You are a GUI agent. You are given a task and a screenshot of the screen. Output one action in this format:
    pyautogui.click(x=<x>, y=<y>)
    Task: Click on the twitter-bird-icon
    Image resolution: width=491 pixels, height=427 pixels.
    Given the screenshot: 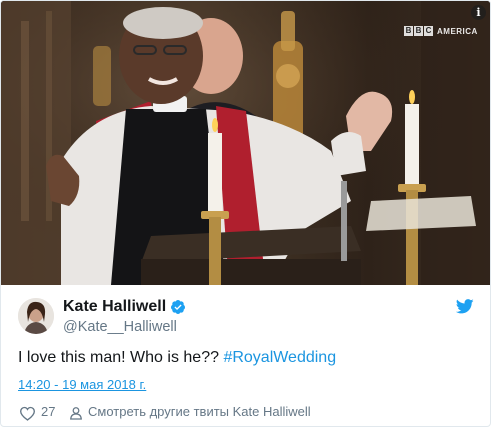 What is the action you would take?
    pyautogui.click(x=465, y=306)
    